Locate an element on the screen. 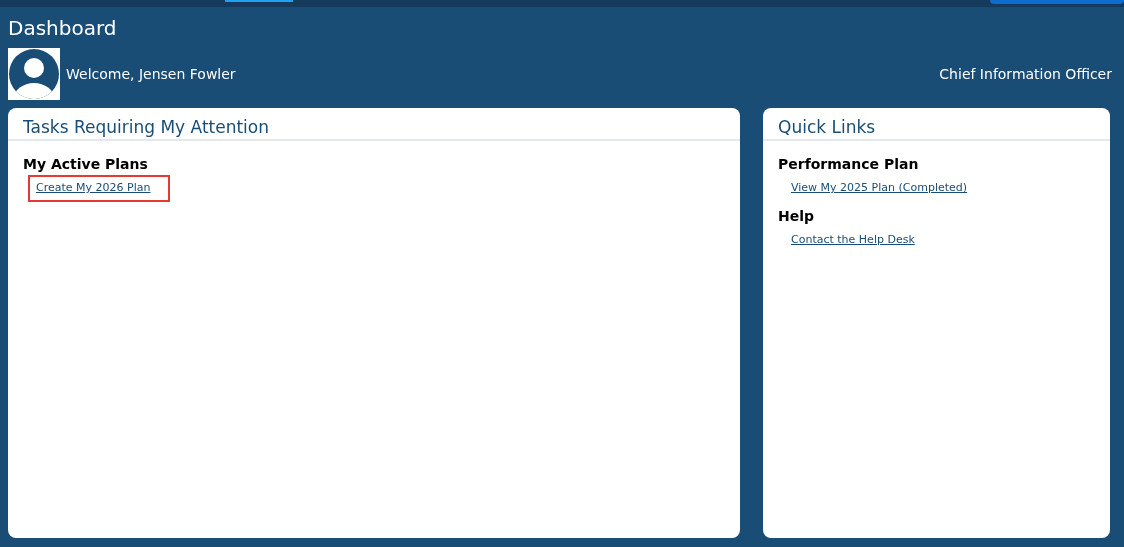 This screenshot has height=547, width=1124. section-heading: Performance Plan is located at coordinates (849, 164).